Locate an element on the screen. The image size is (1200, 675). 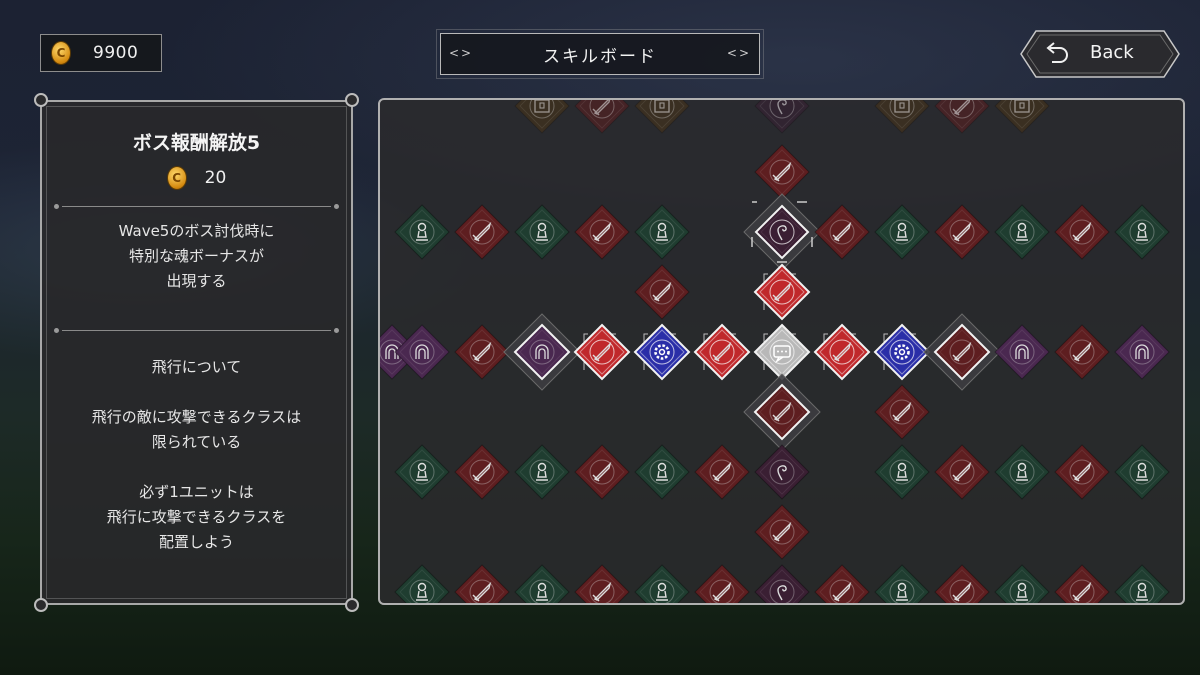
skill-name: ボス報酬解放5 is located at coordinates (196, 143).